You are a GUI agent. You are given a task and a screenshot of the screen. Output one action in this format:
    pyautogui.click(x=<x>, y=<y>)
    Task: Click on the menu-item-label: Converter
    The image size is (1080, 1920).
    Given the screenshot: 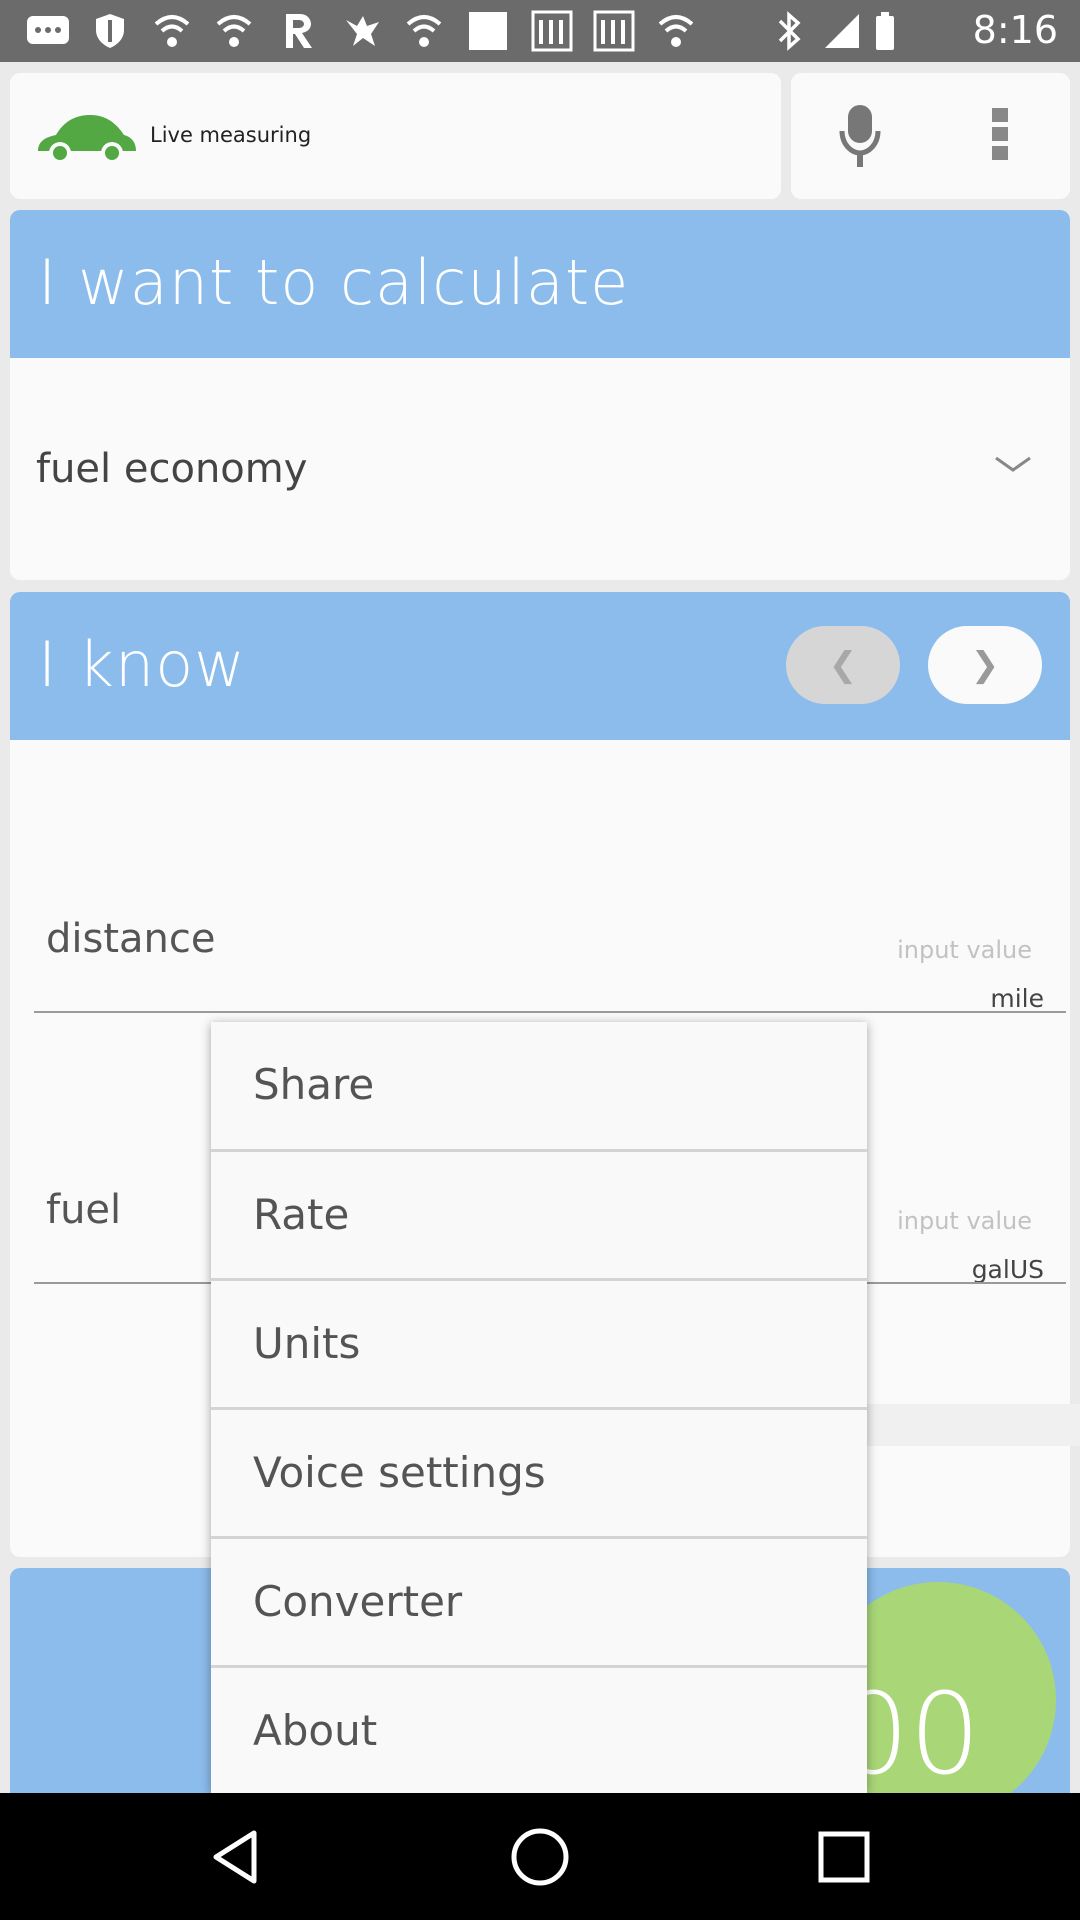 What is the action you would take?
    pyautogui.click(x=358, y=1601)
    